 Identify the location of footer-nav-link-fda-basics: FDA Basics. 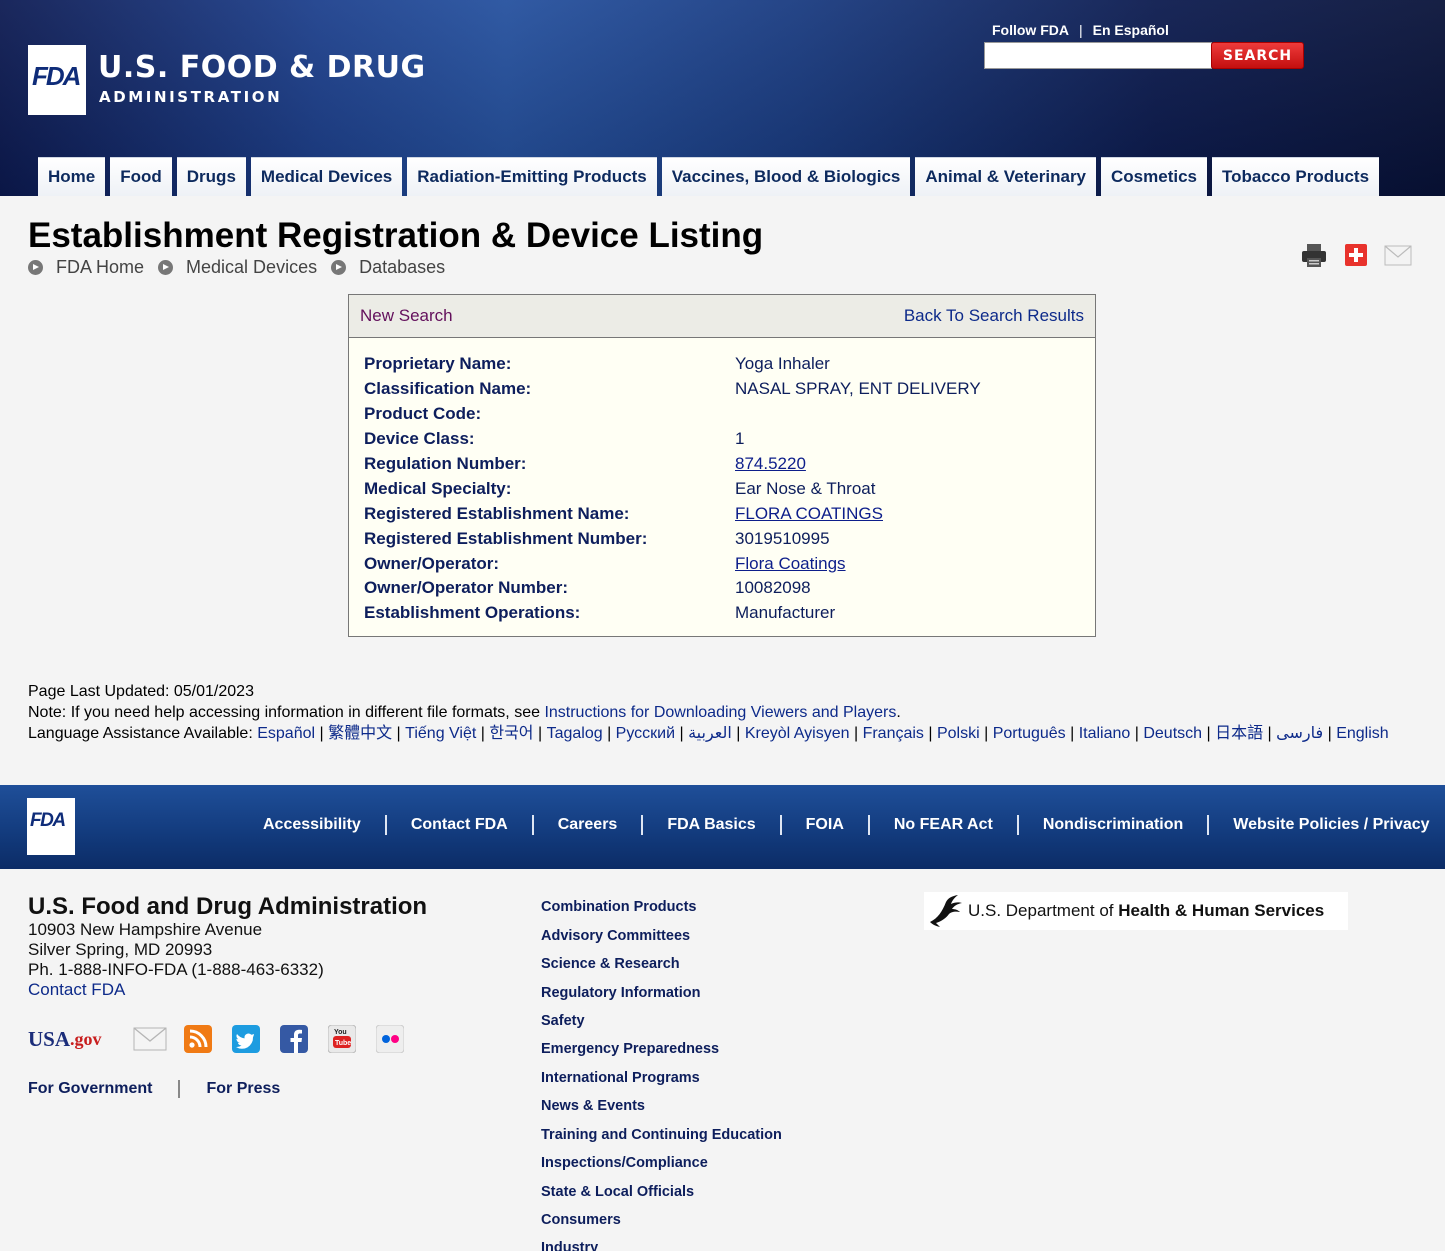
(711, 825).